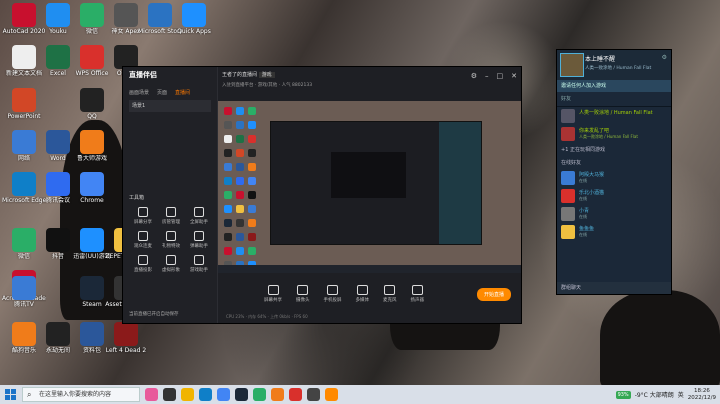 The height and width of the screenshot is (404, 720). Describe the element at coordinates (223, 394) in the screenshot. I see `chrome-icon` at that location.